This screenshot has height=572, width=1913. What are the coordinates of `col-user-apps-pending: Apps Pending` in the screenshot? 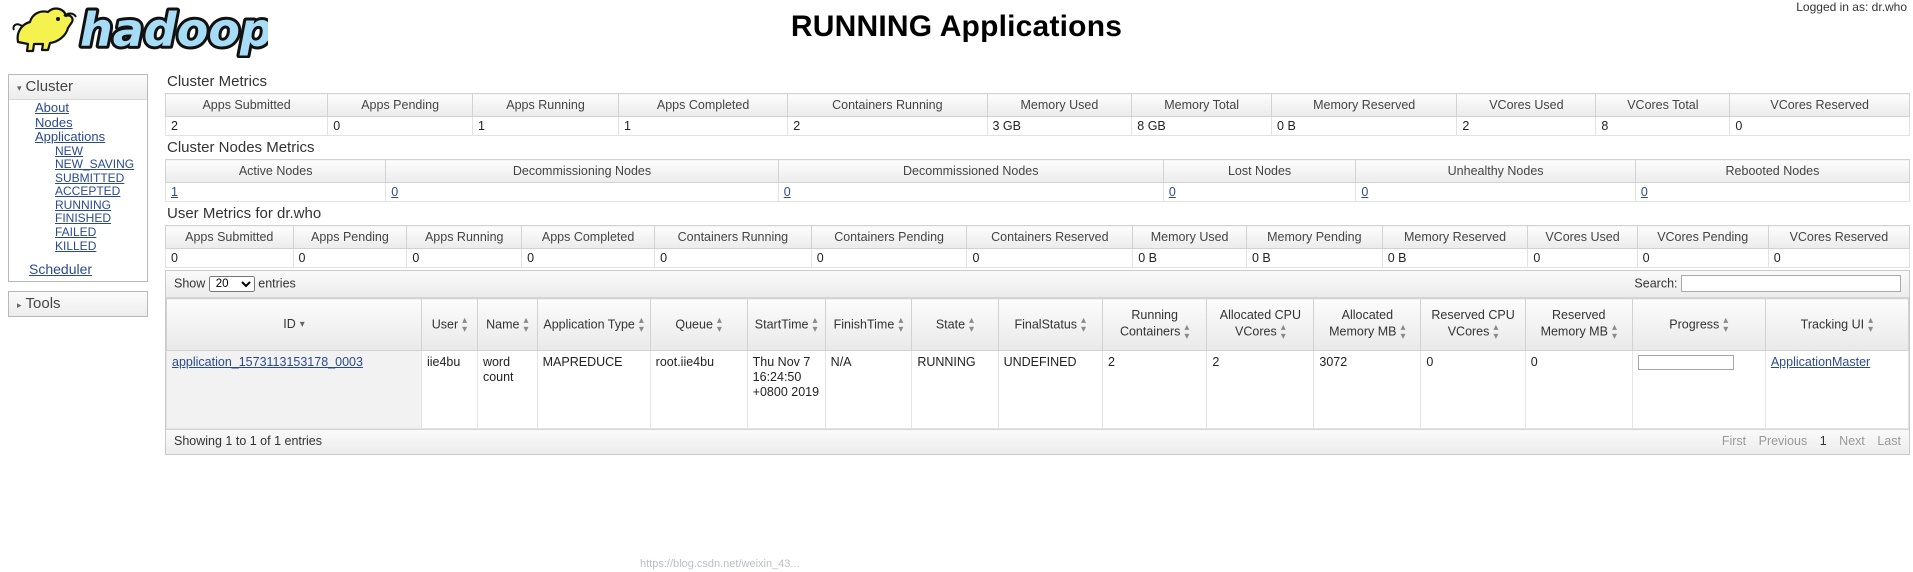 It's located at (350, 237).